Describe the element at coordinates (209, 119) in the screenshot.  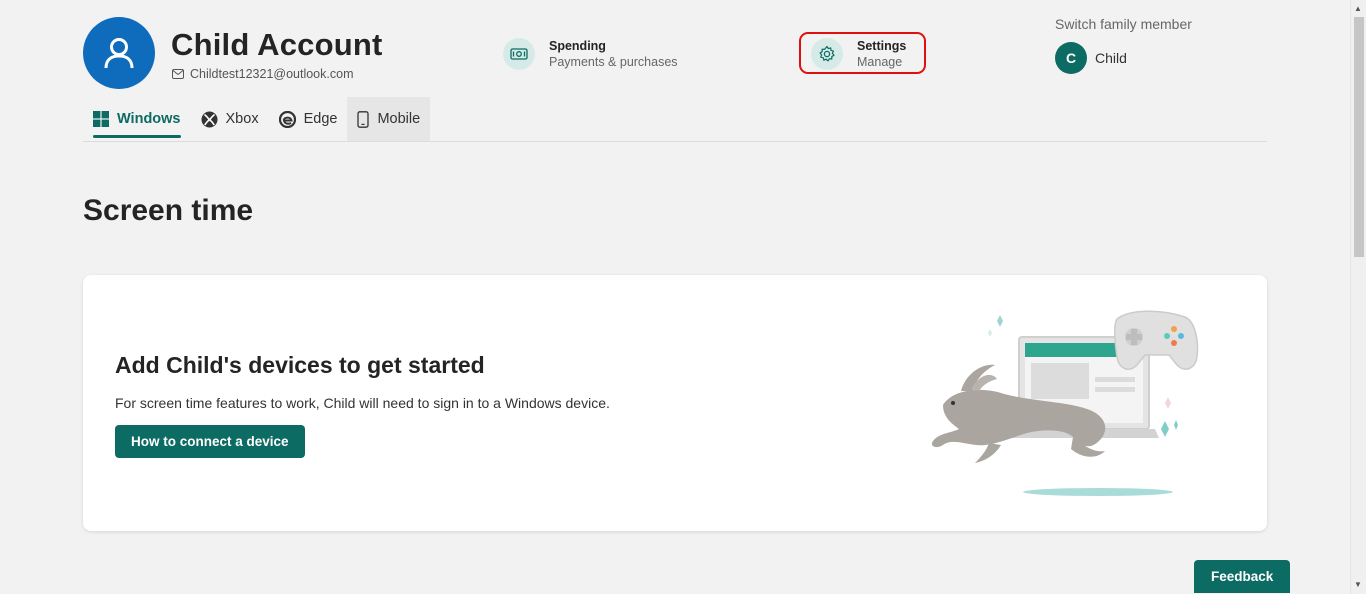
I see `xbox-icon` at that location.